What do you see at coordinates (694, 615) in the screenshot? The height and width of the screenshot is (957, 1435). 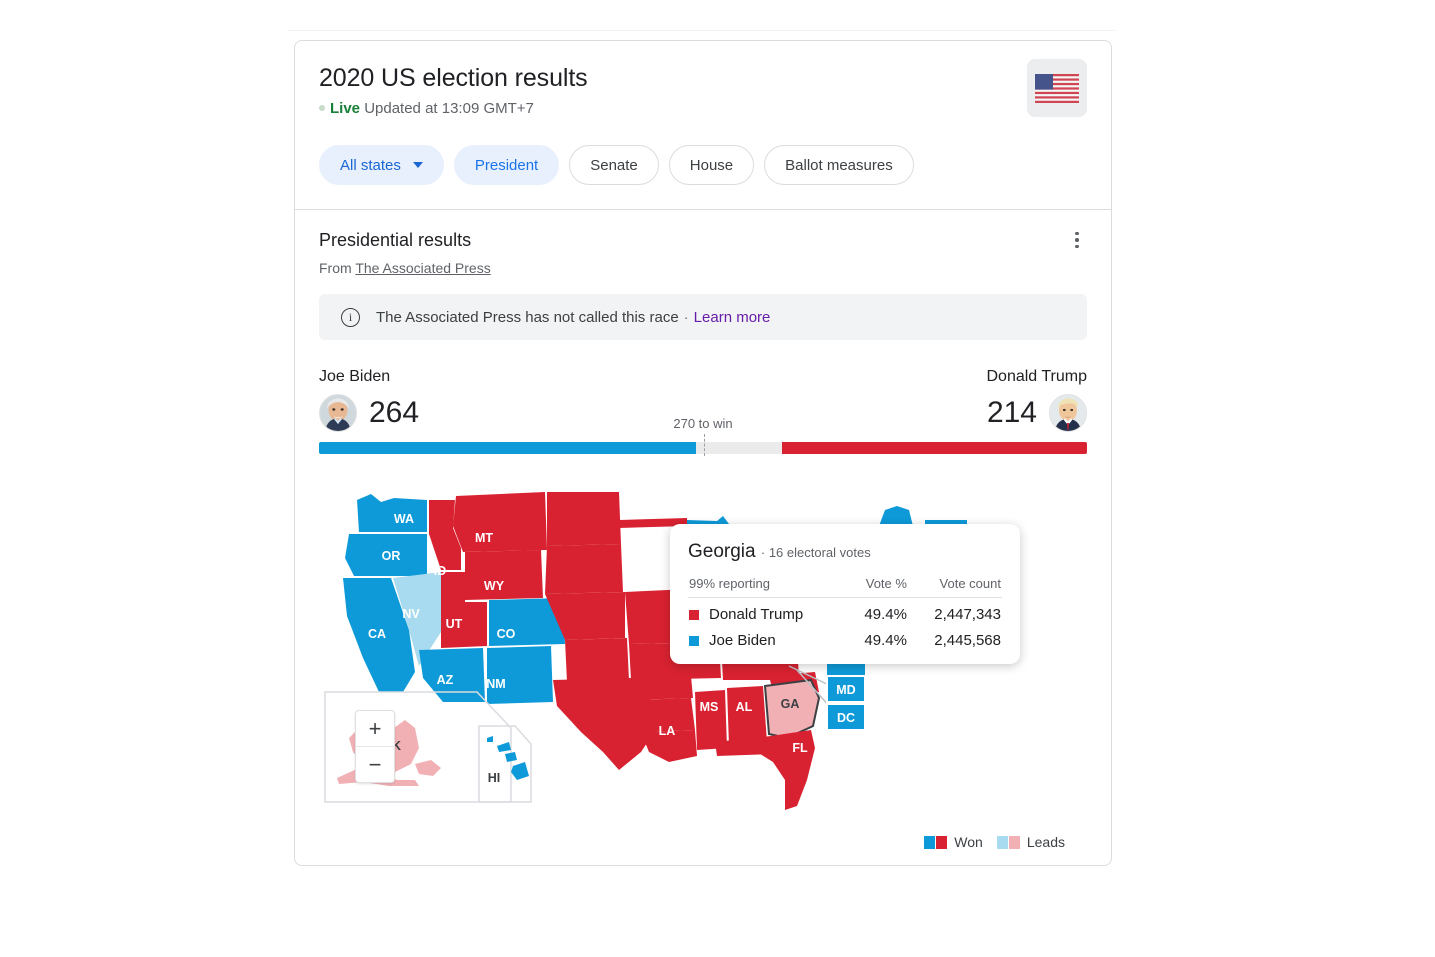 I see `trump-color-swatch` at bounding box center [694, 615].